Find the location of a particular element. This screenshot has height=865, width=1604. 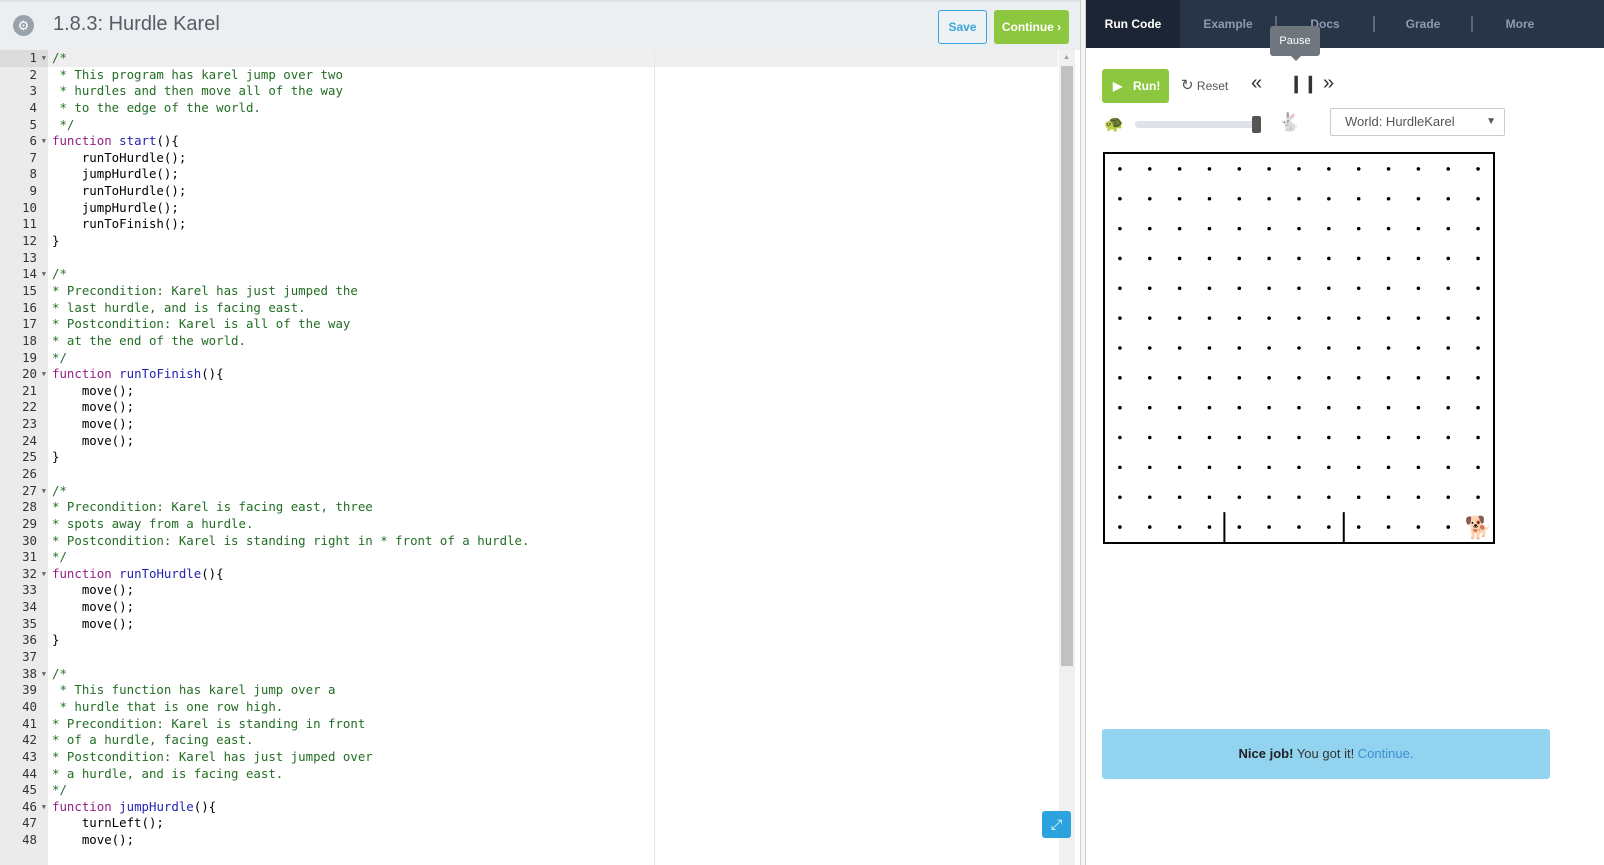

world-select: World: HurdleKarel ▼ is located at coordinates (1417, 122).